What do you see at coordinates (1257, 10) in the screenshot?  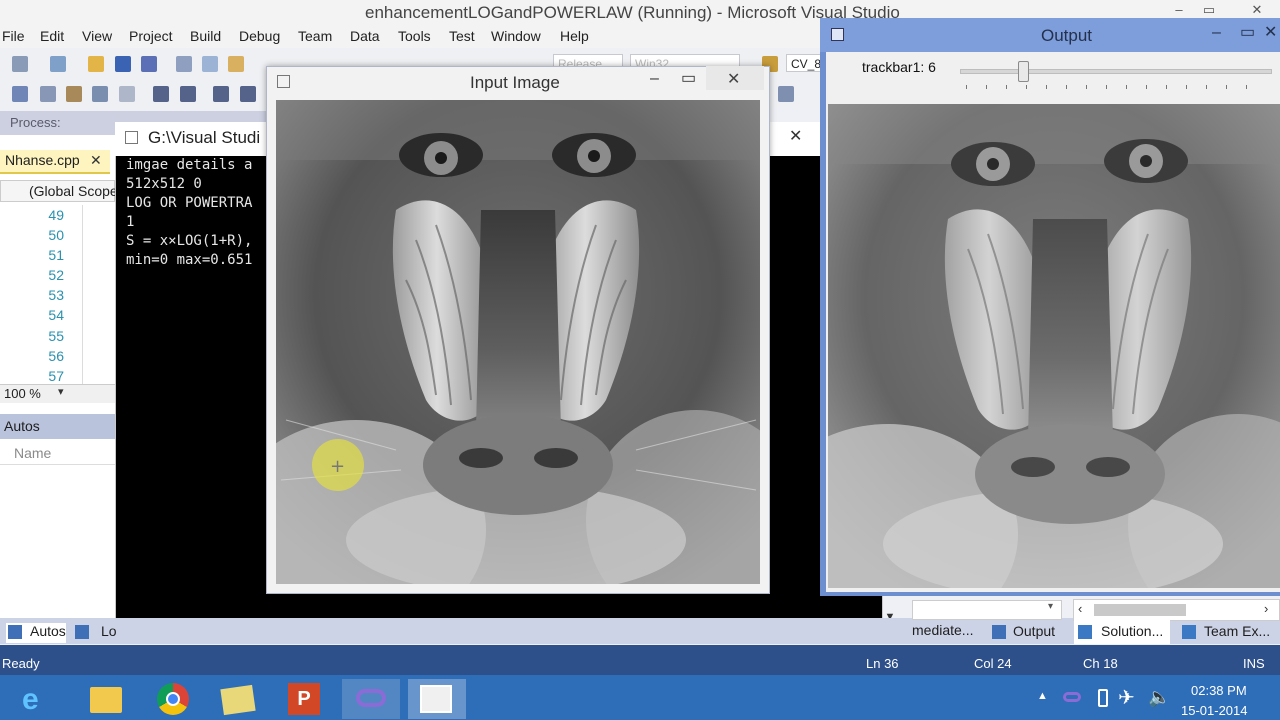 I see `vs-close-button: ✕` at bounding box center [1257, 10].